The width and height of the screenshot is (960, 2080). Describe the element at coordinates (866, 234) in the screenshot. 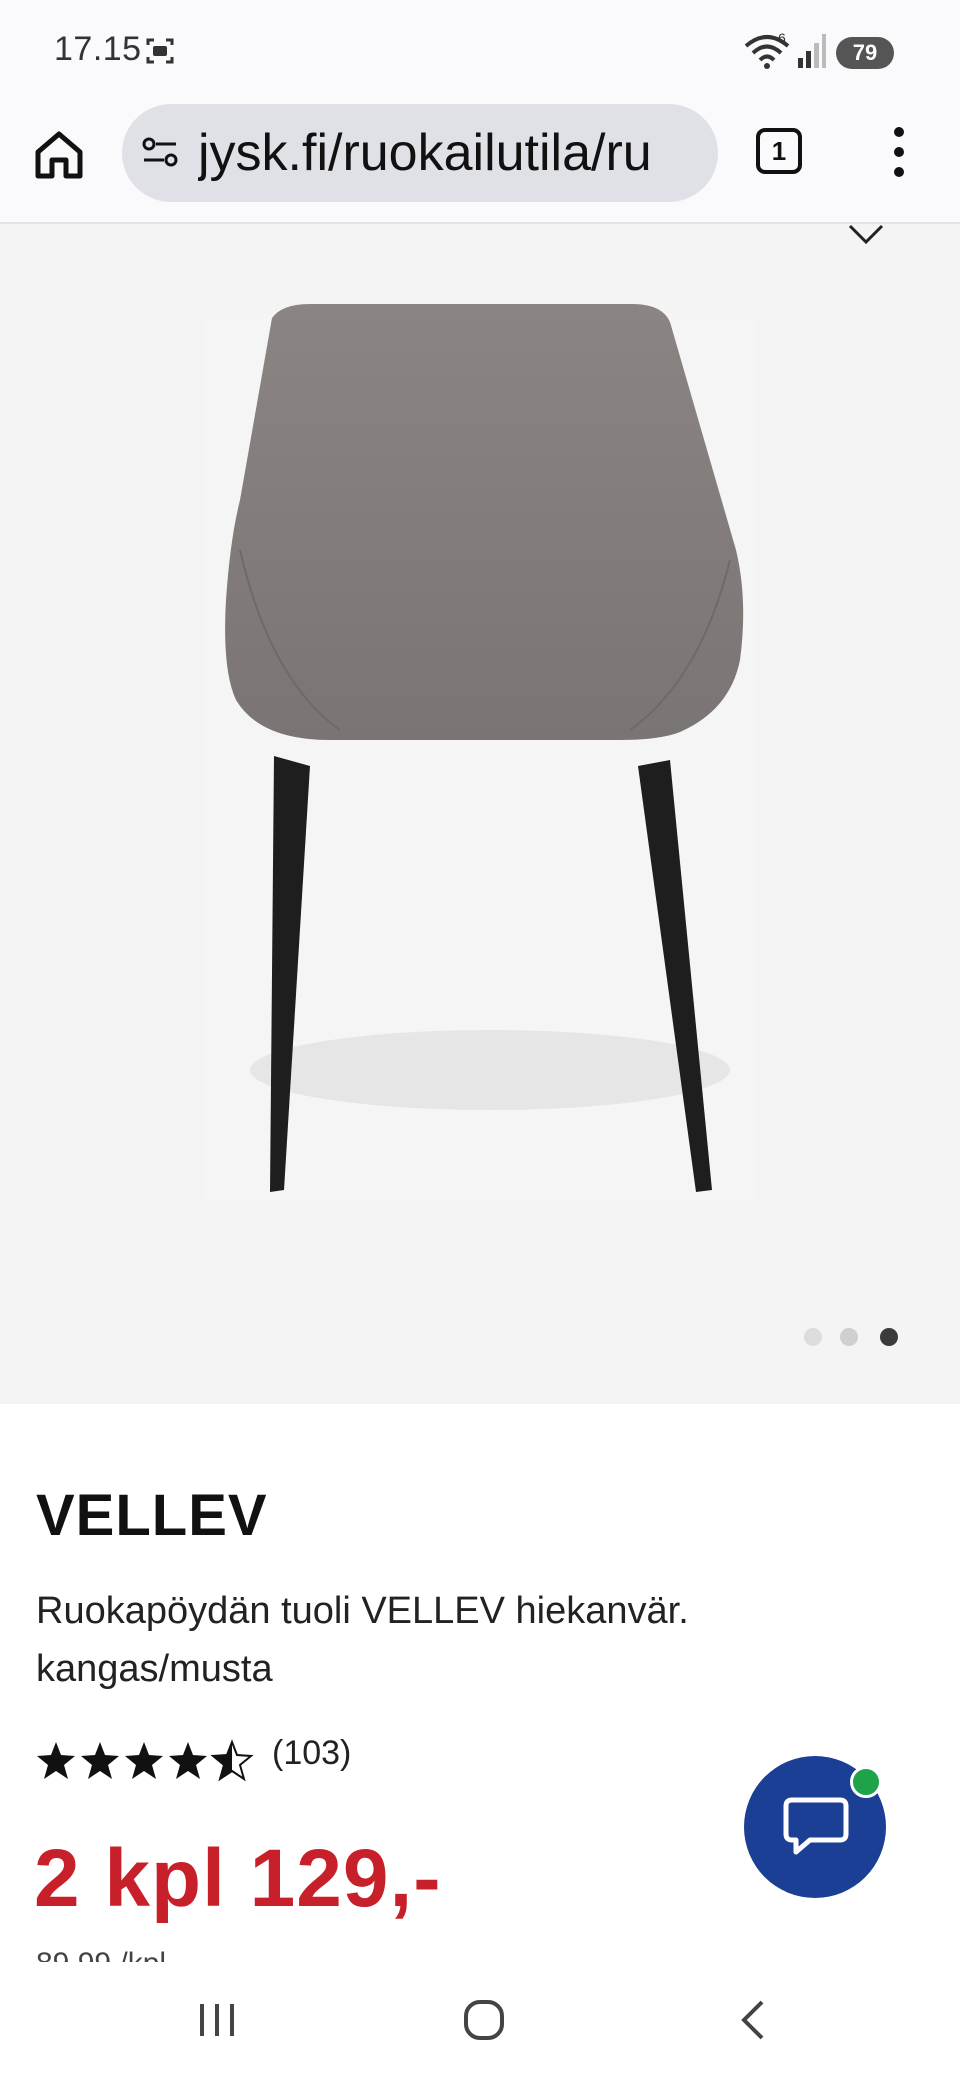

I see `chevron-down-icon` at that location.